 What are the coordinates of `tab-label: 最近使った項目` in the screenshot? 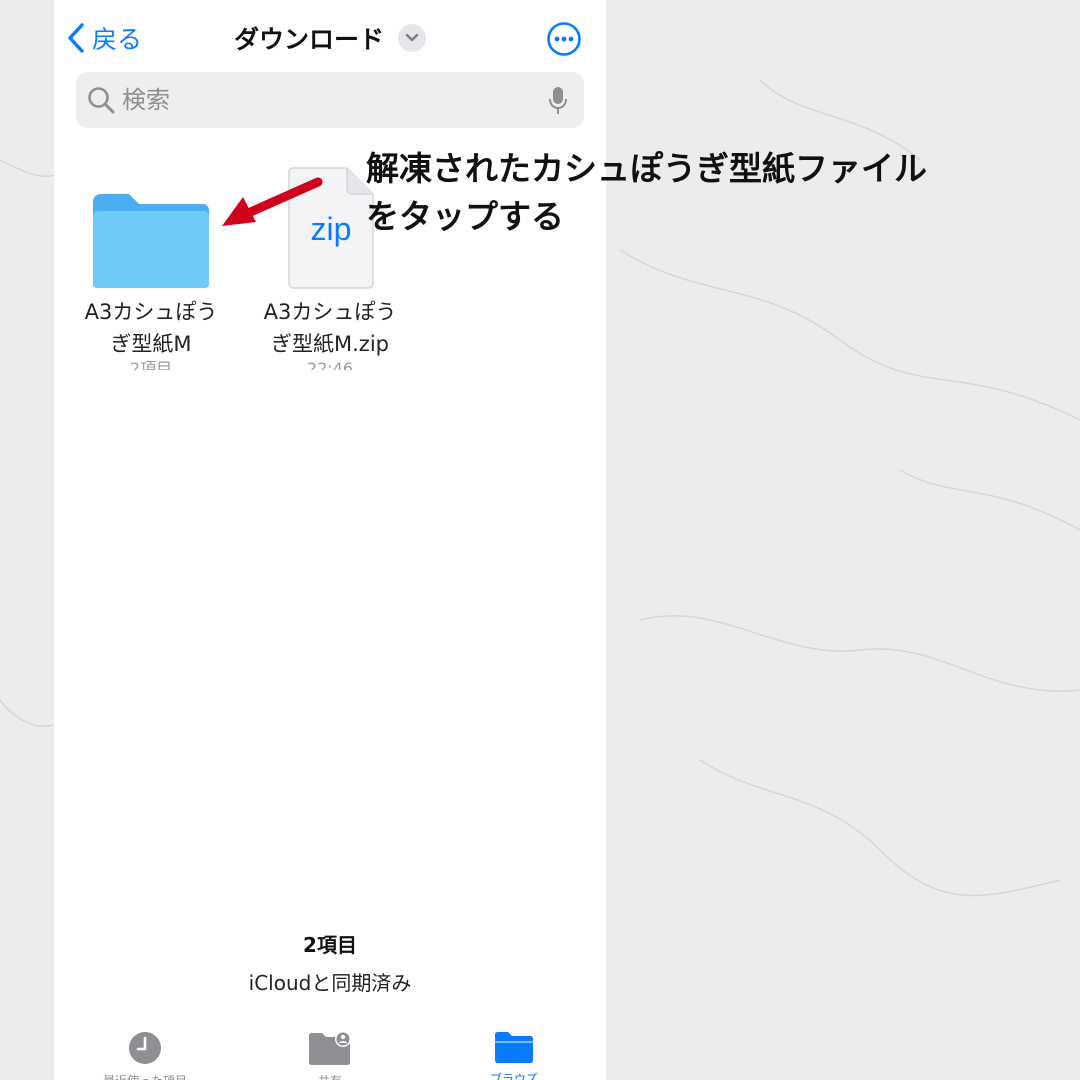 It's located at (145, 1076).